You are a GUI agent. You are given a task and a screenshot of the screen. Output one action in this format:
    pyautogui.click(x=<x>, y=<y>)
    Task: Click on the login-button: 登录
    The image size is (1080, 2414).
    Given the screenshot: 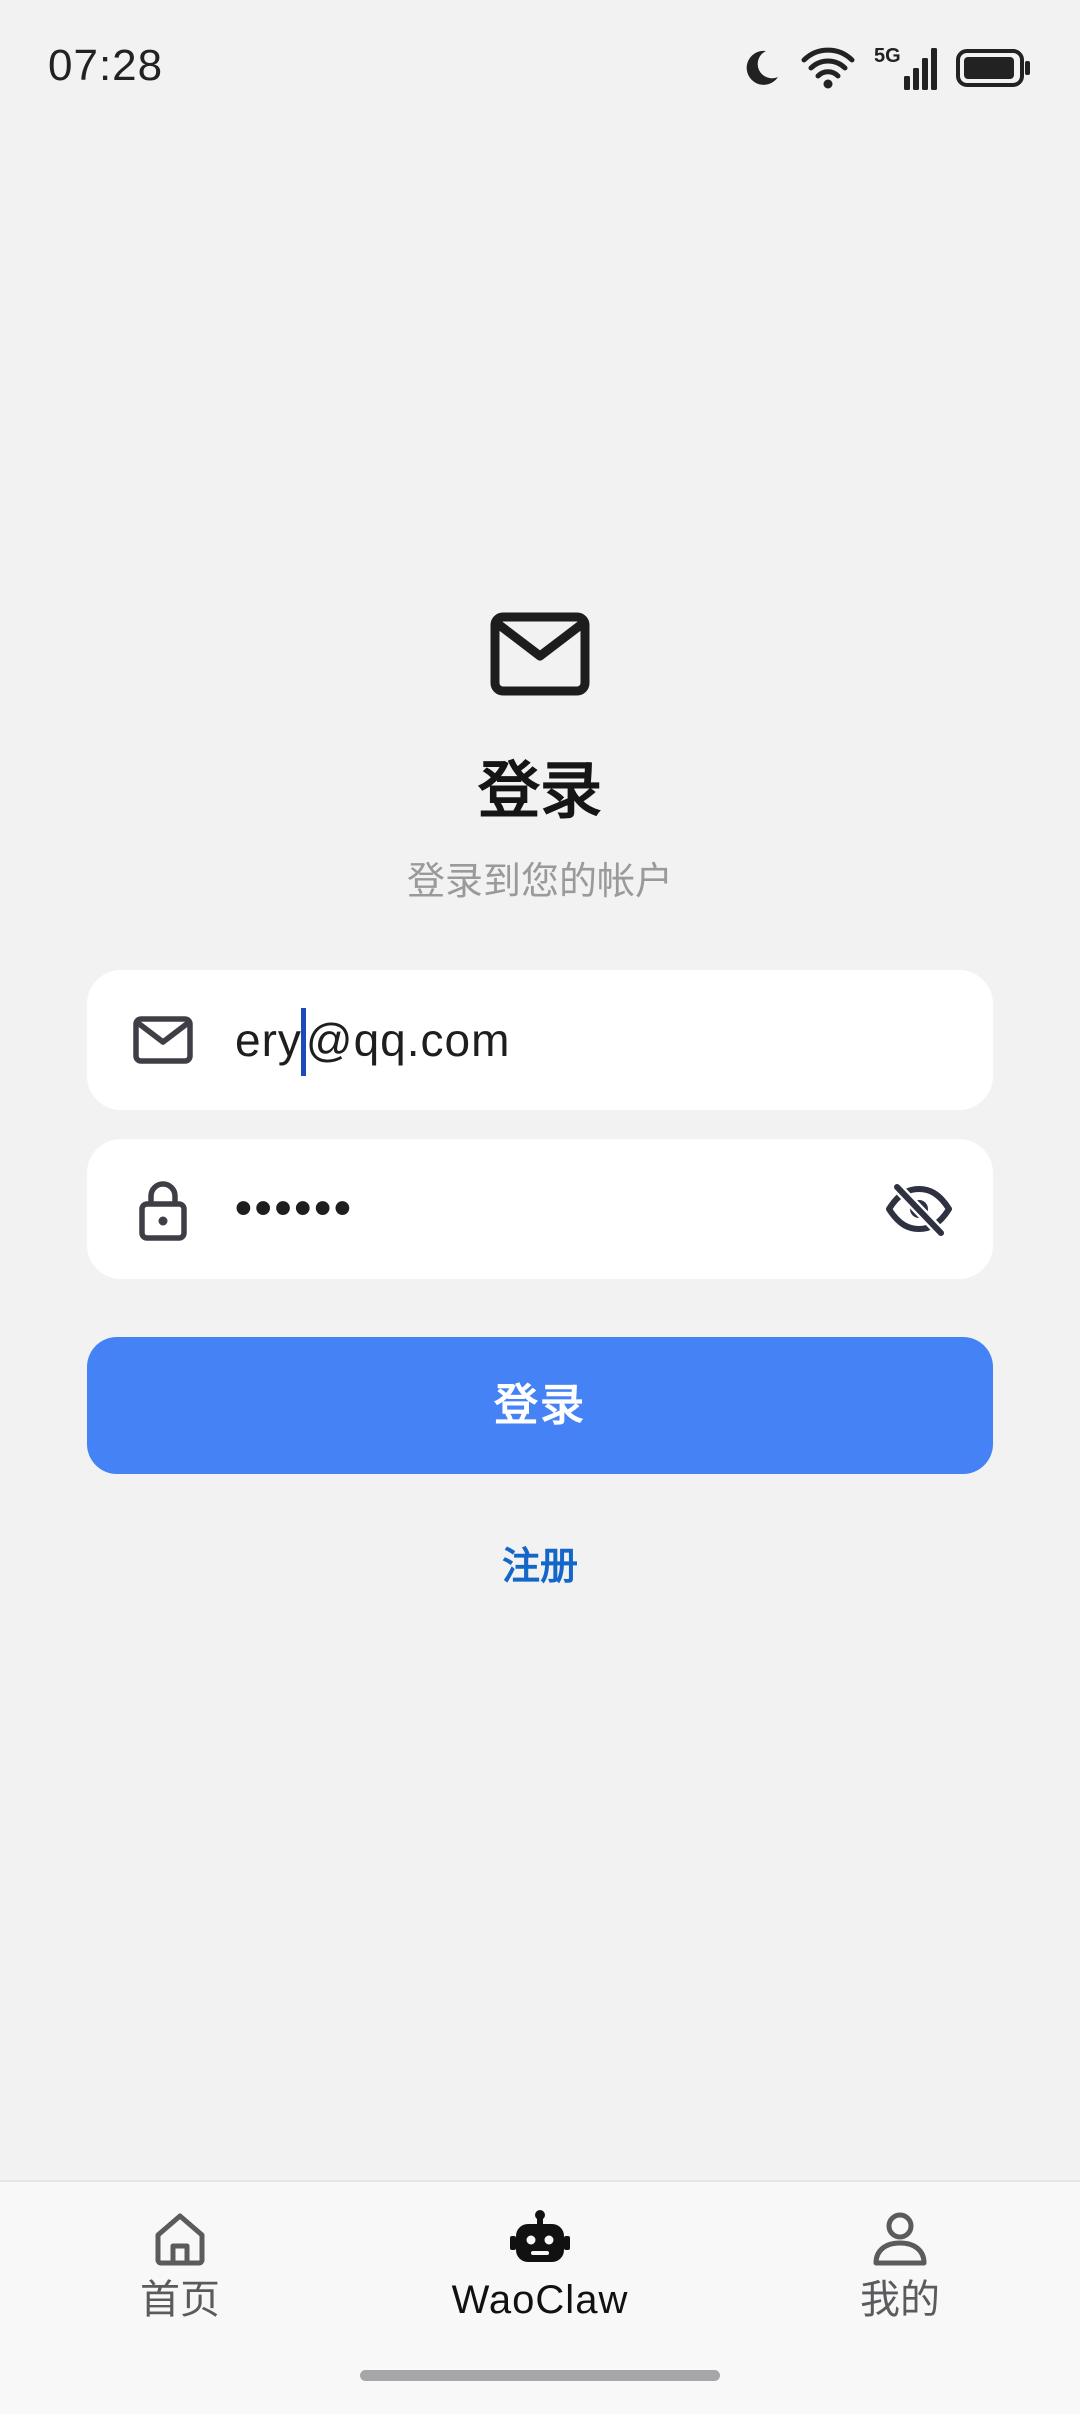 What is the action you would take?
    pyautogui.click(x=540, y=1405)
    